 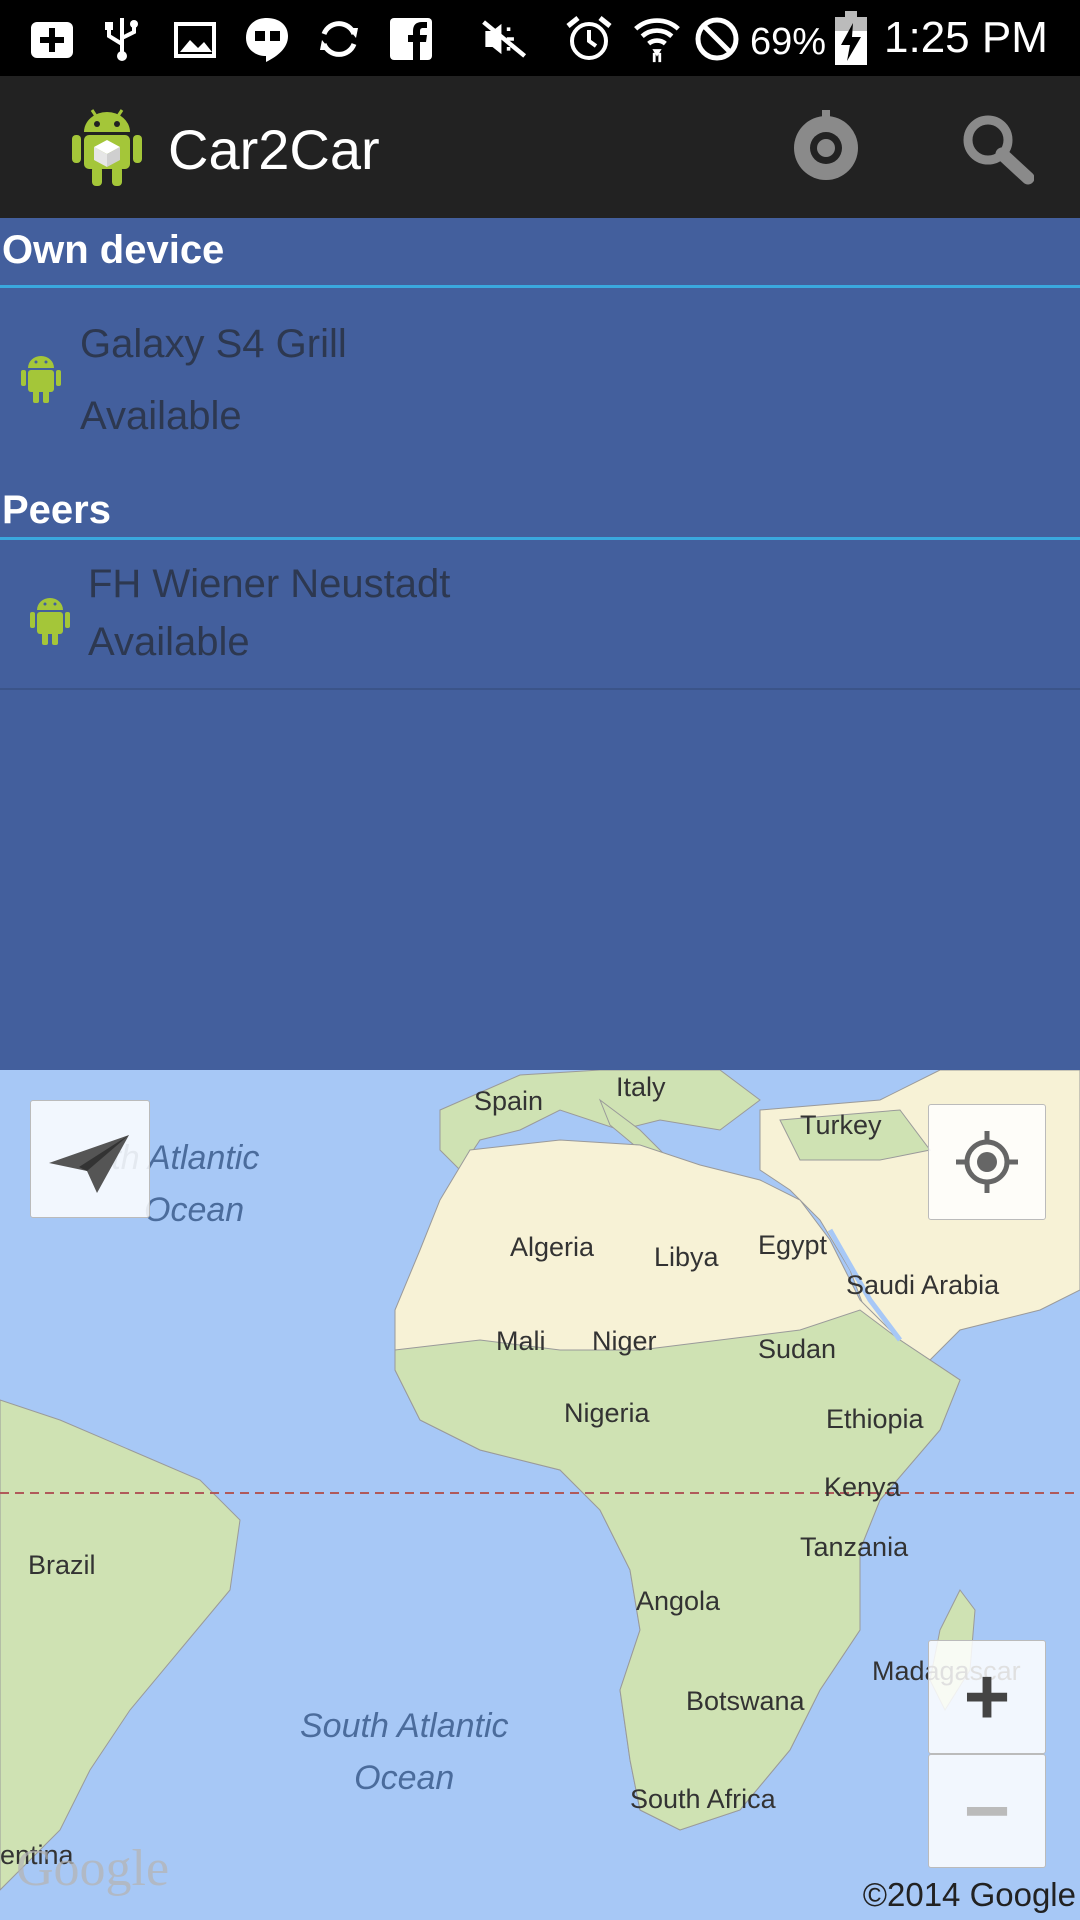 I want to click on hangouts-icon, so click(x=267, y=39).